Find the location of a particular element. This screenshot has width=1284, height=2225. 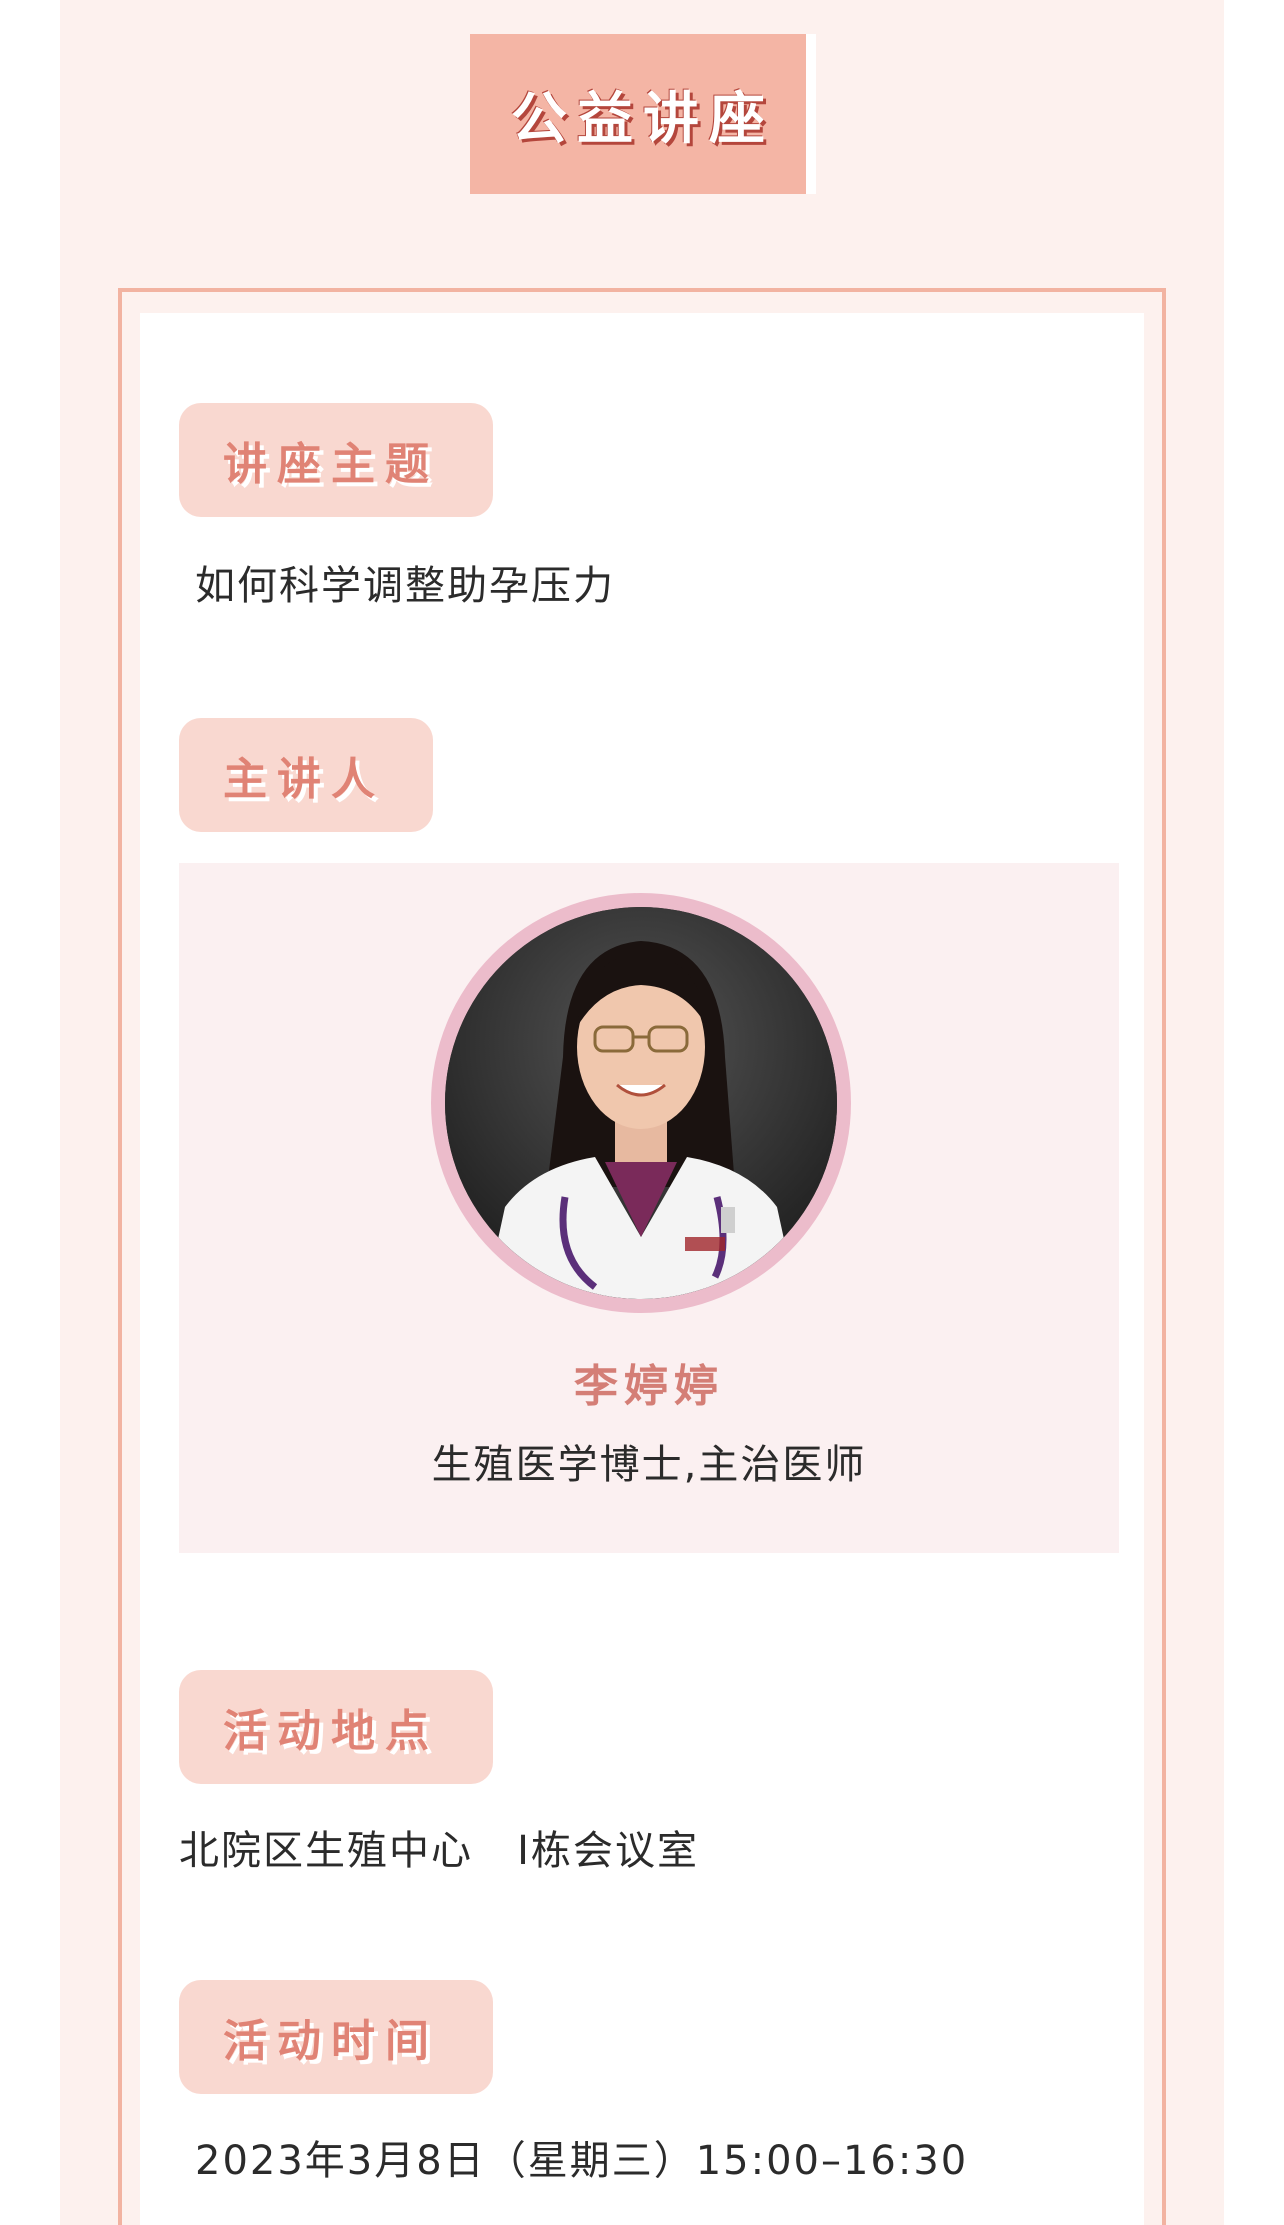

time-label-pill: 活动时间 is located at coordinates (336, 2037).